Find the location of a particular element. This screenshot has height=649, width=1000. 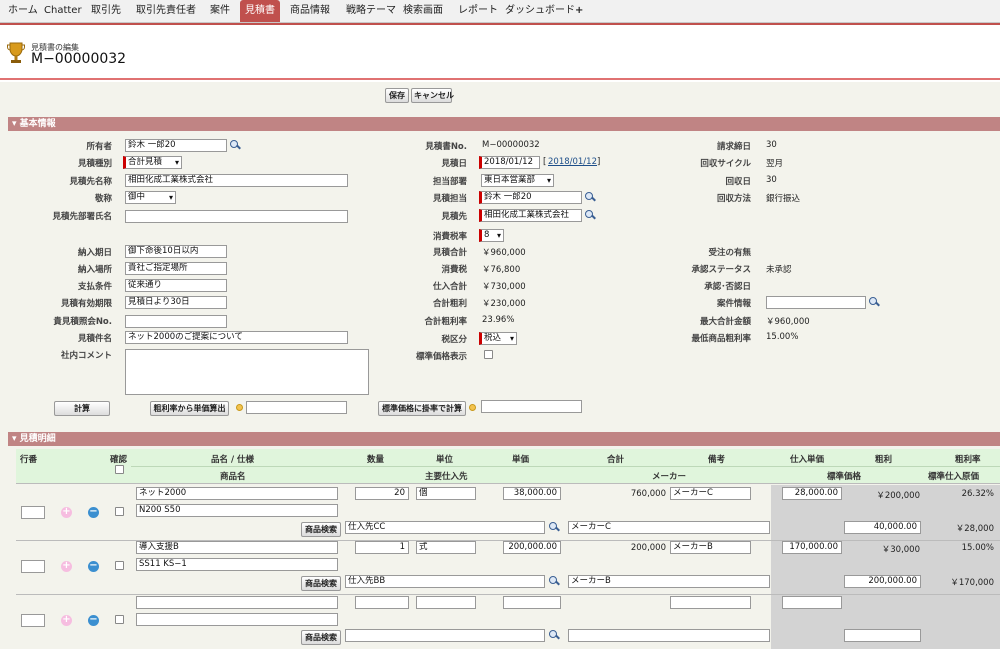

honorific-select: 御中 is located at coordinates (150, 197).